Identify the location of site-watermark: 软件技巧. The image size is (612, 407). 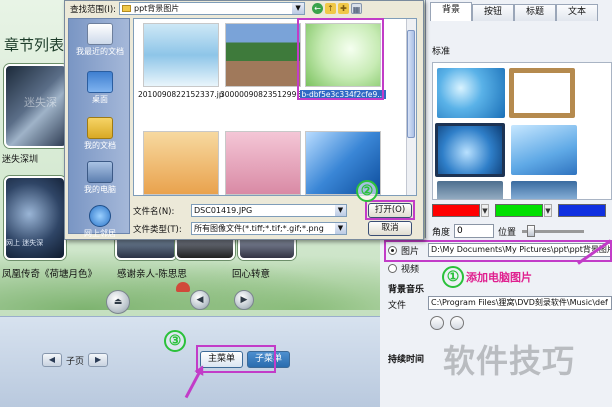
(509, 361).